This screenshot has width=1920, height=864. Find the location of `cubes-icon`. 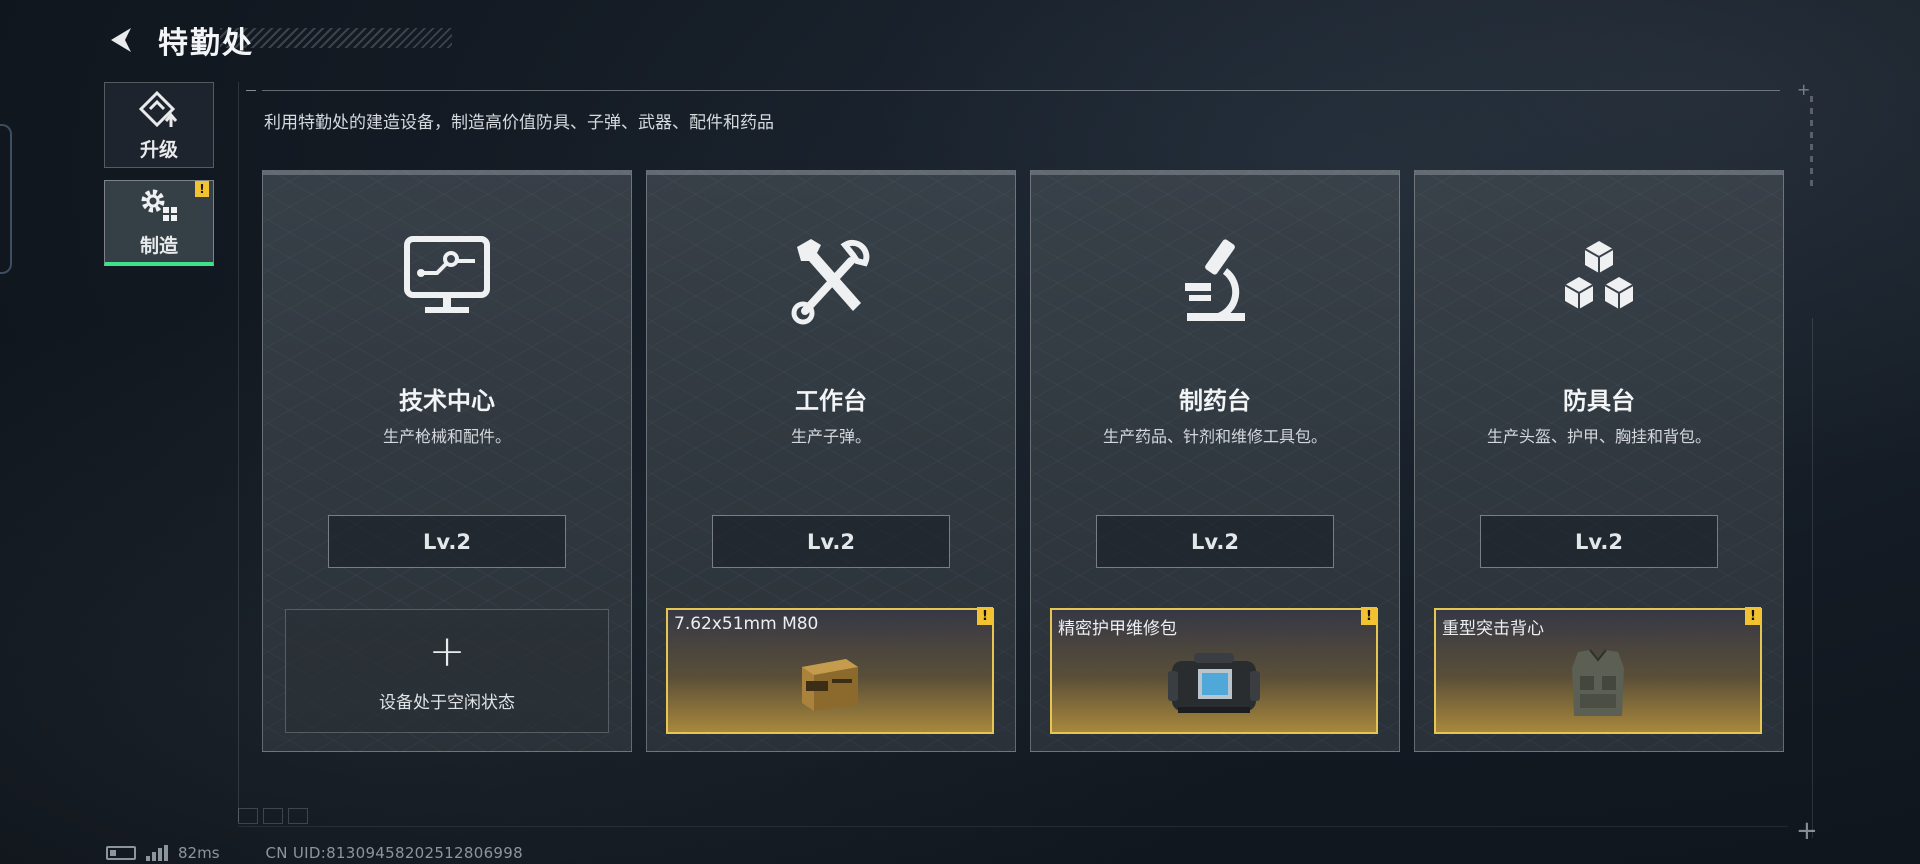

cubes-icon is located at coordinates (1599, 275).